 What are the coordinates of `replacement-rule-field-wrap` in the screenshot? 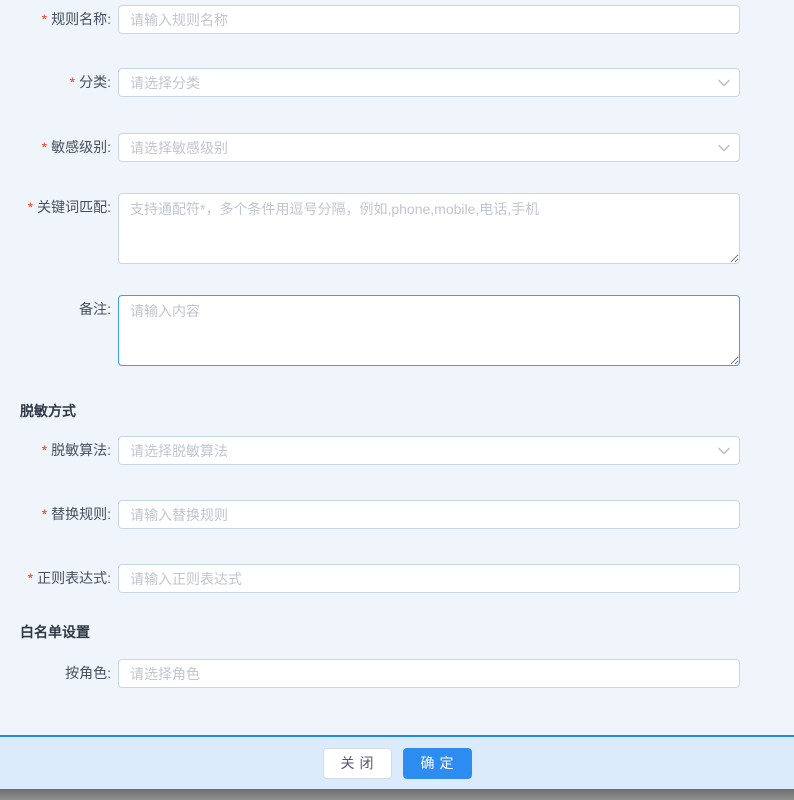 It's located at (429, 514).